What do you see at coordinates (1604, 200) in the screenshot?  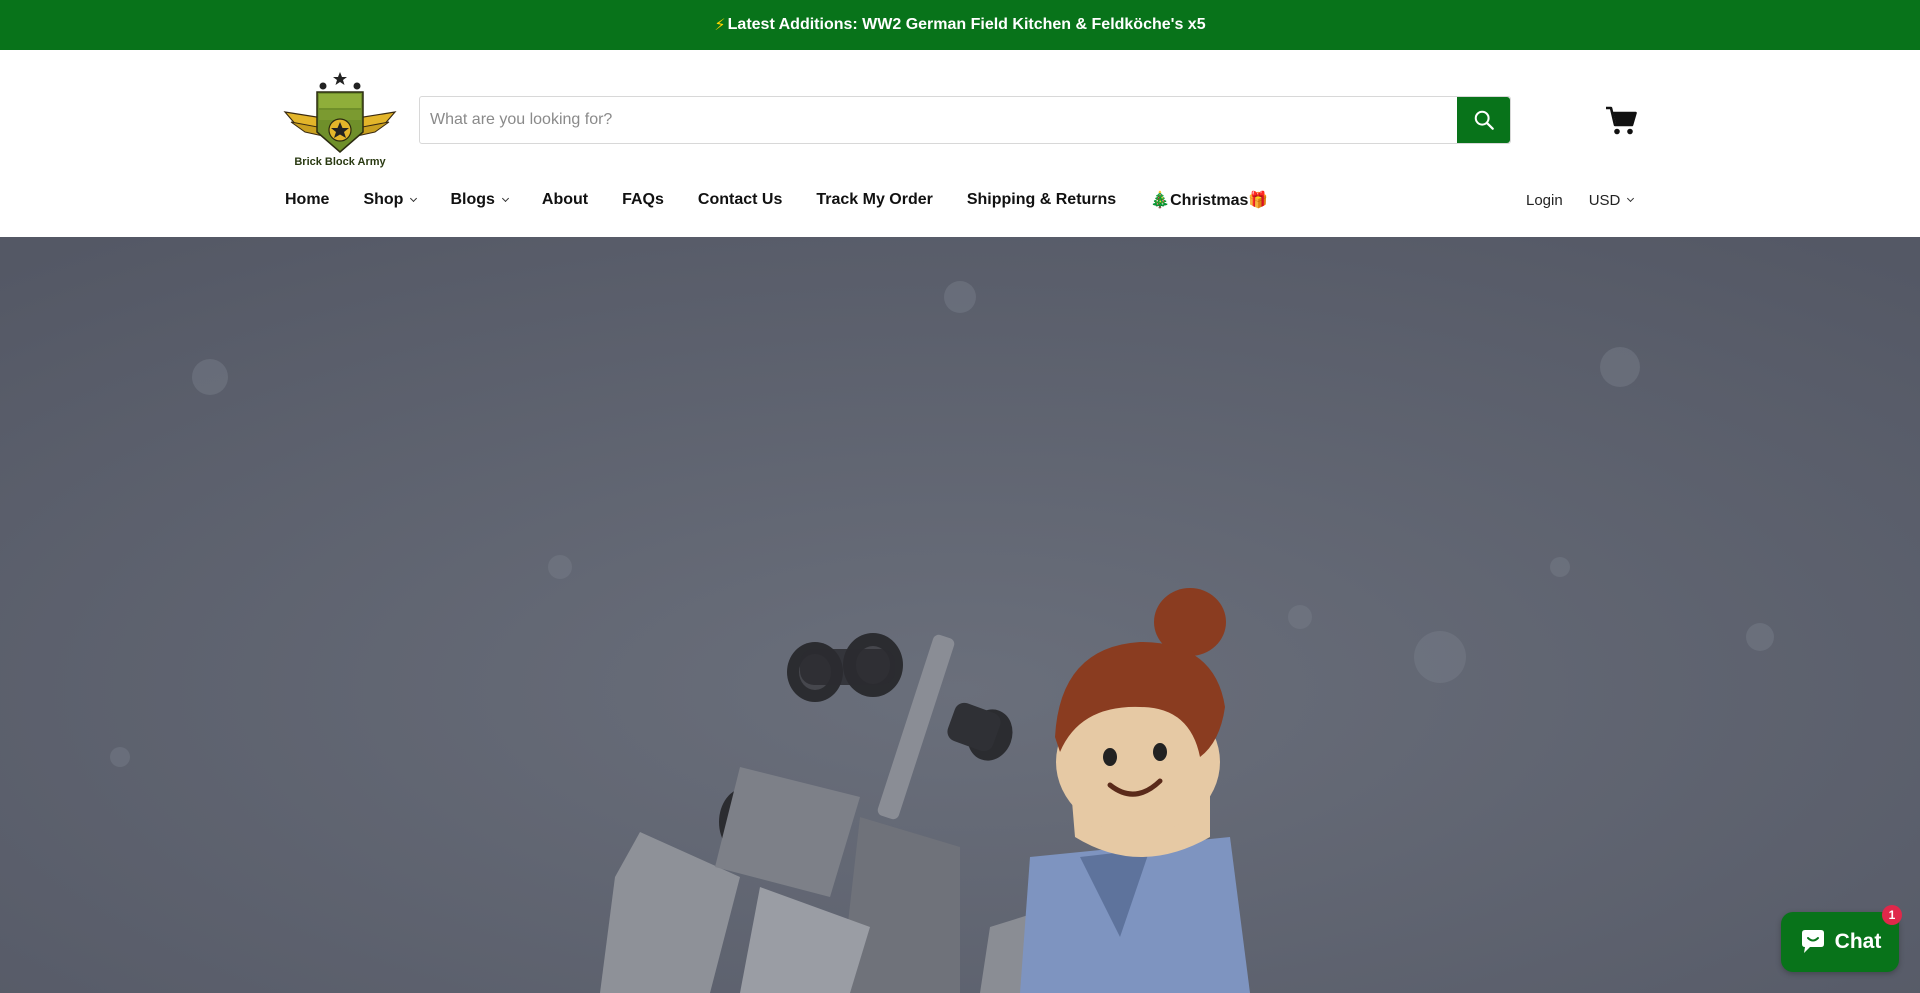 I see `currency-value: USD` at bounding box center [1604, 200].